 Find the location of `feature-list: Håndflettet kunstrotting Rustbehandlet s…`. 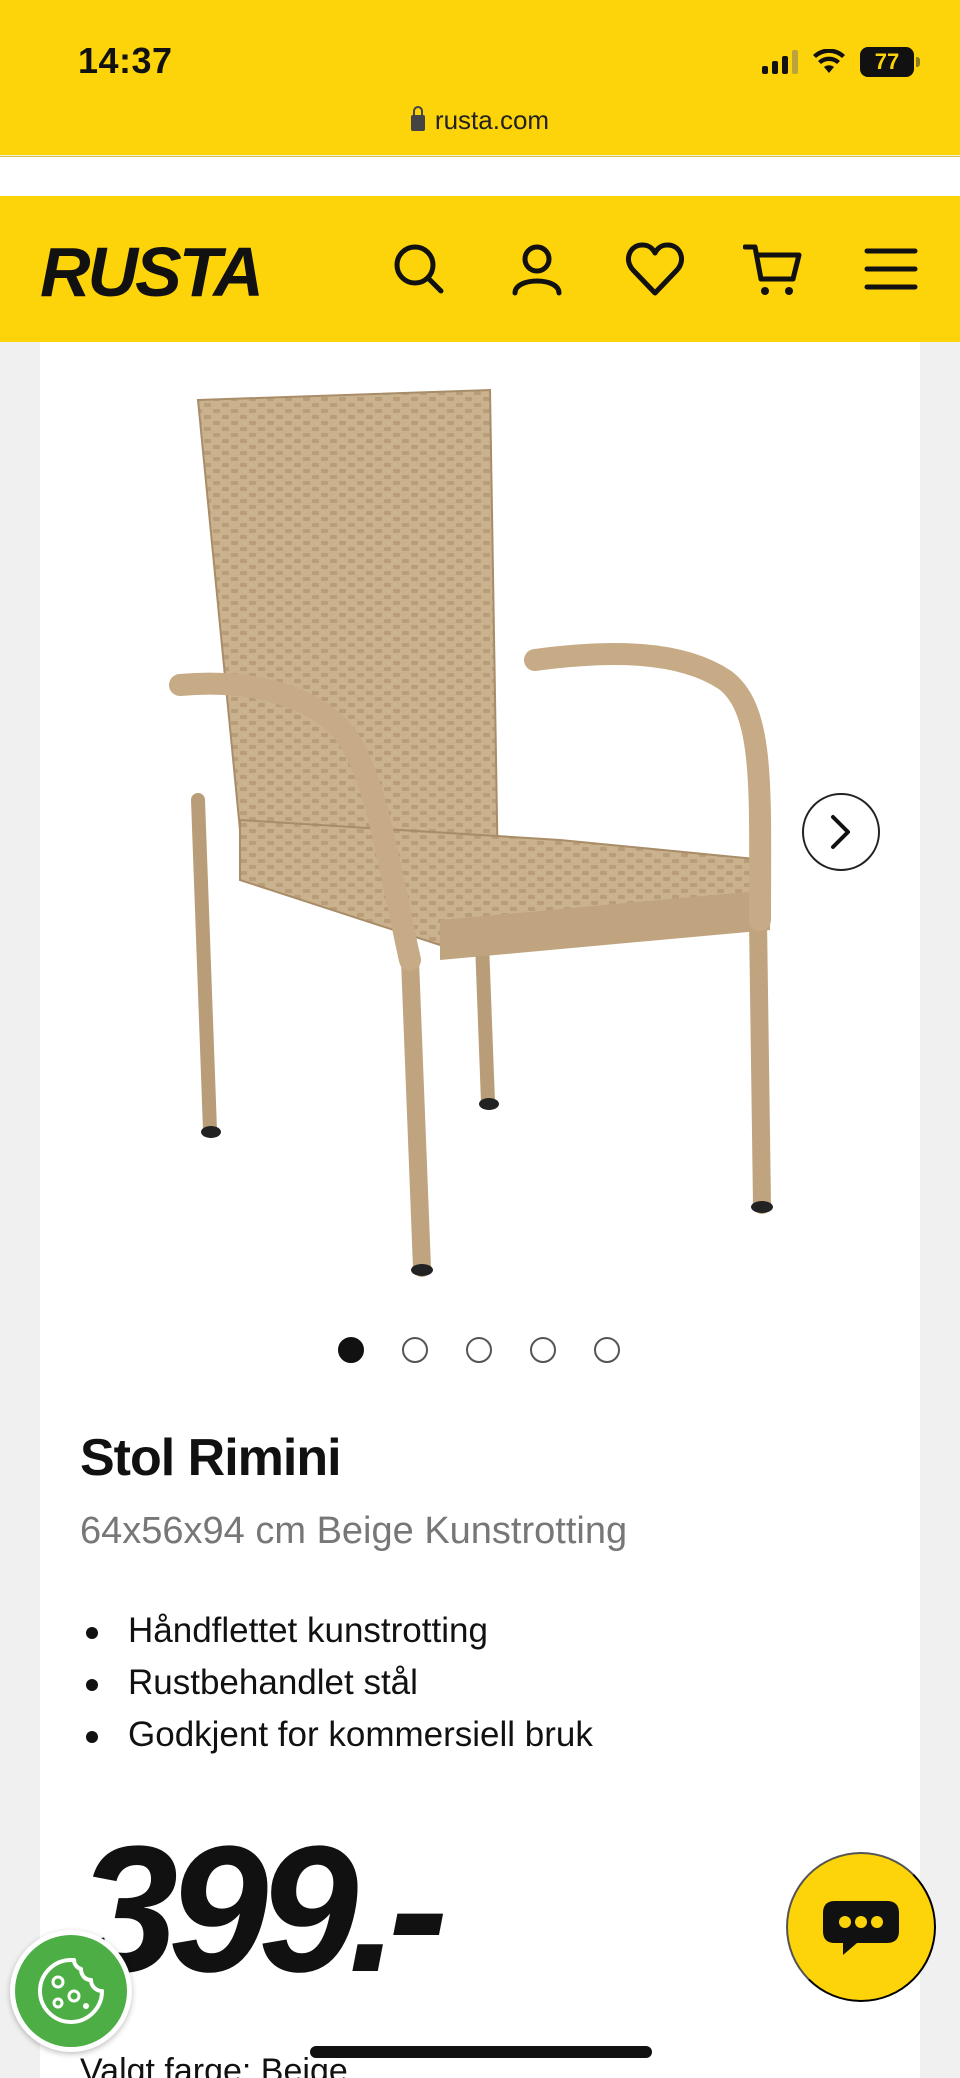

feature-list: Håndflettet kunstrotting Rustbehandlet s… is located at coordinates (336, 1683).